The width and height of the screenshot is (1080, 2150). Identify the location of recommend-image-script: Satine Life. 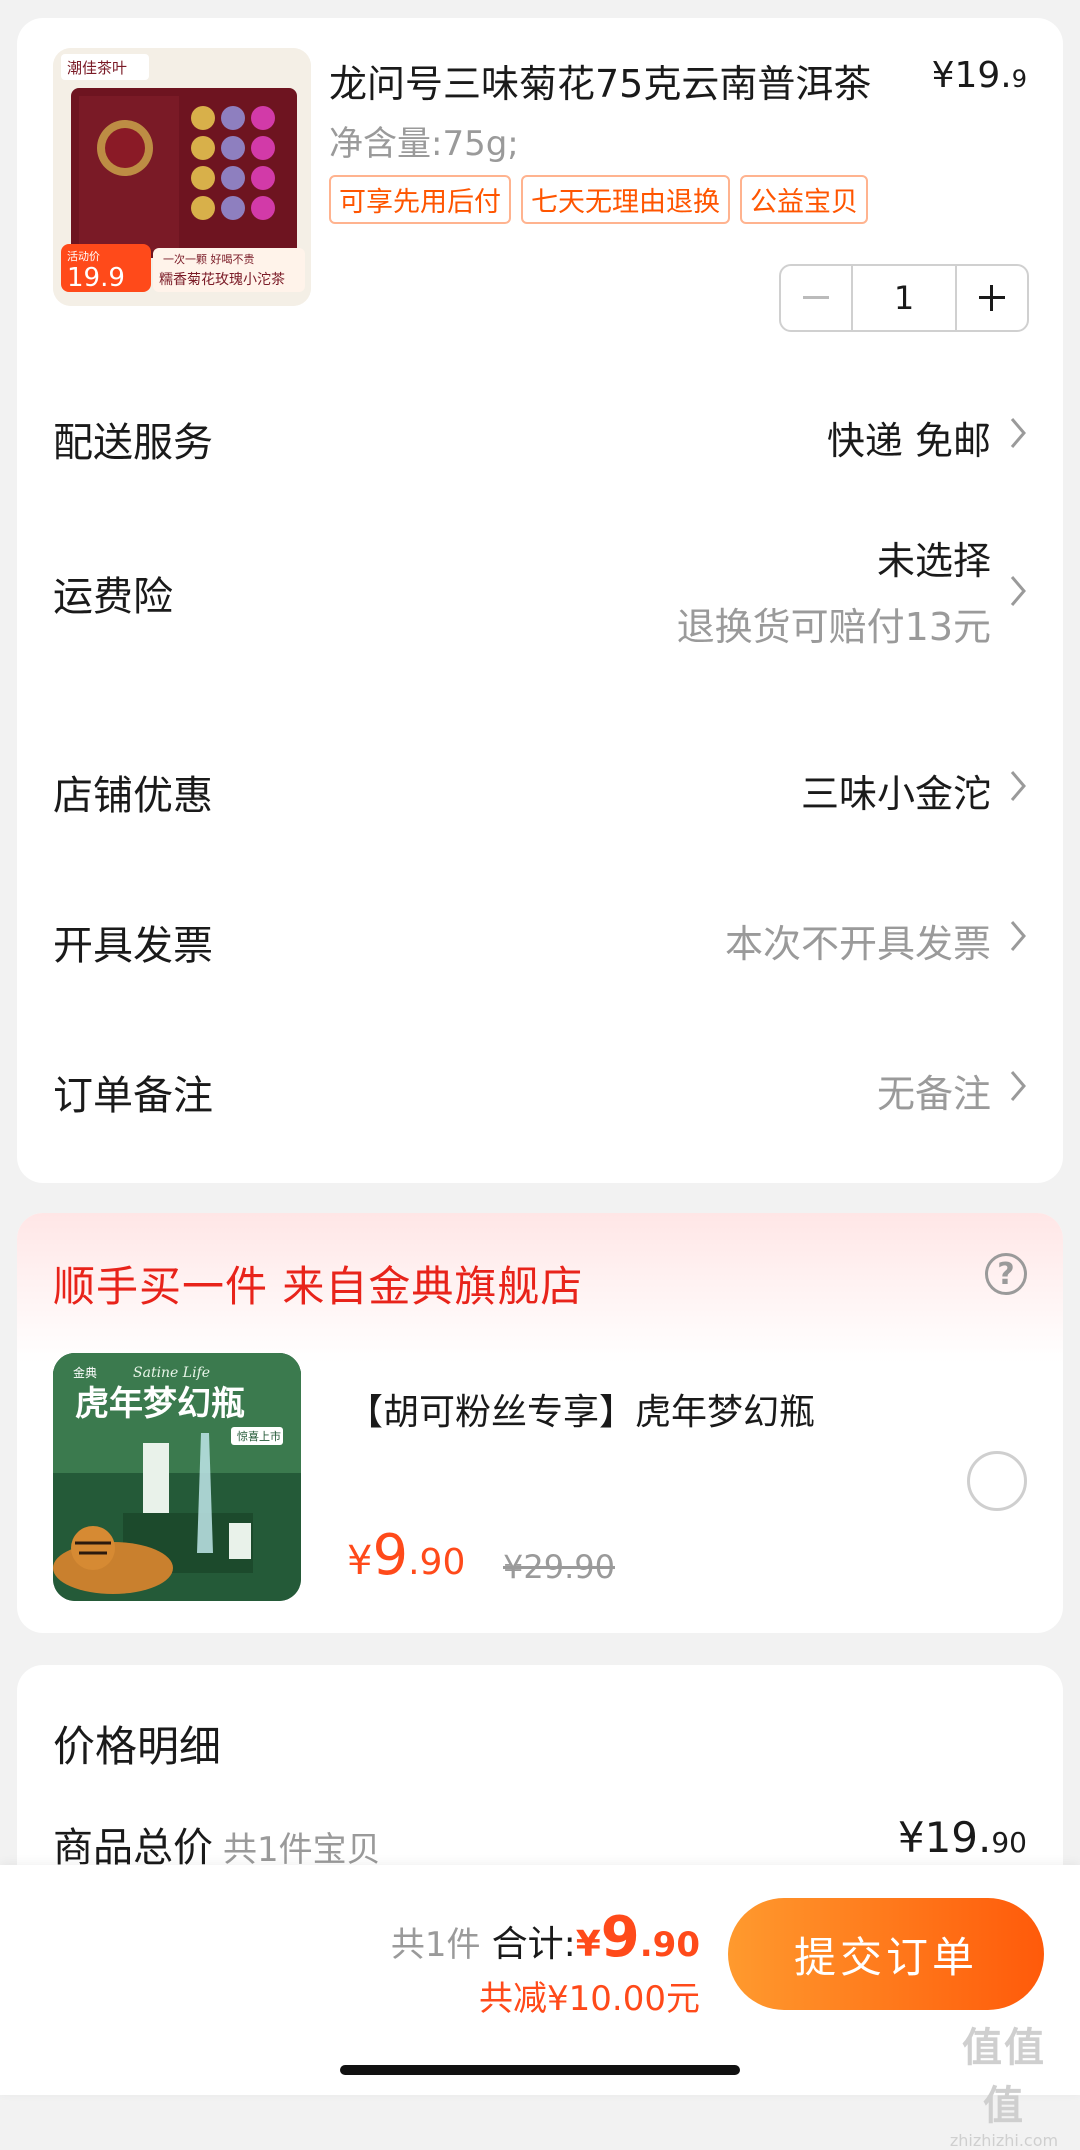
(171, 1373).